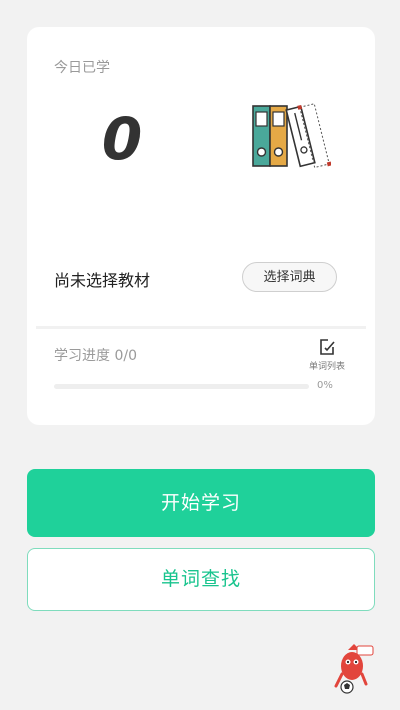  Describe the element at coordinates (291, 136) in the screenshot. I see `books-binders-icon` at that location.